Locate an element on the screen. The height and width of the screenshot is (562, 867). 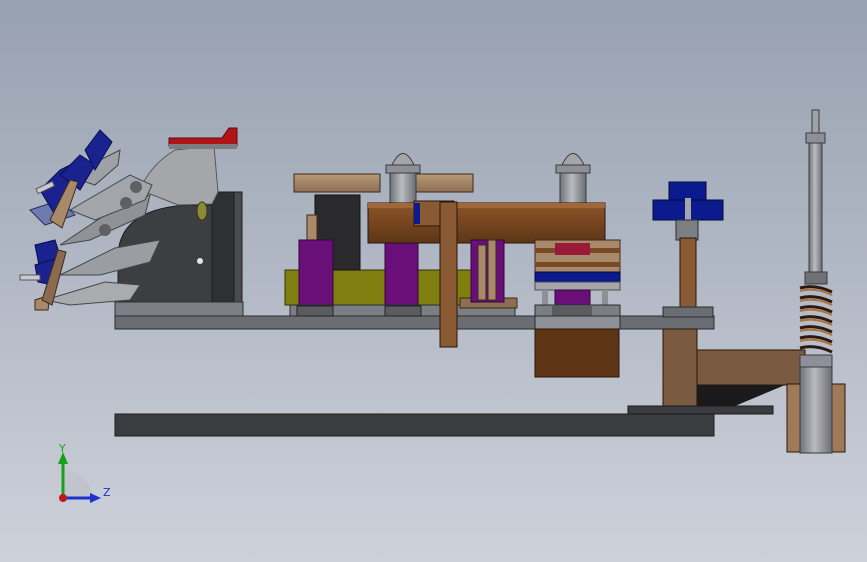
z-axis-label: Z is located at coordinates (107, 492).